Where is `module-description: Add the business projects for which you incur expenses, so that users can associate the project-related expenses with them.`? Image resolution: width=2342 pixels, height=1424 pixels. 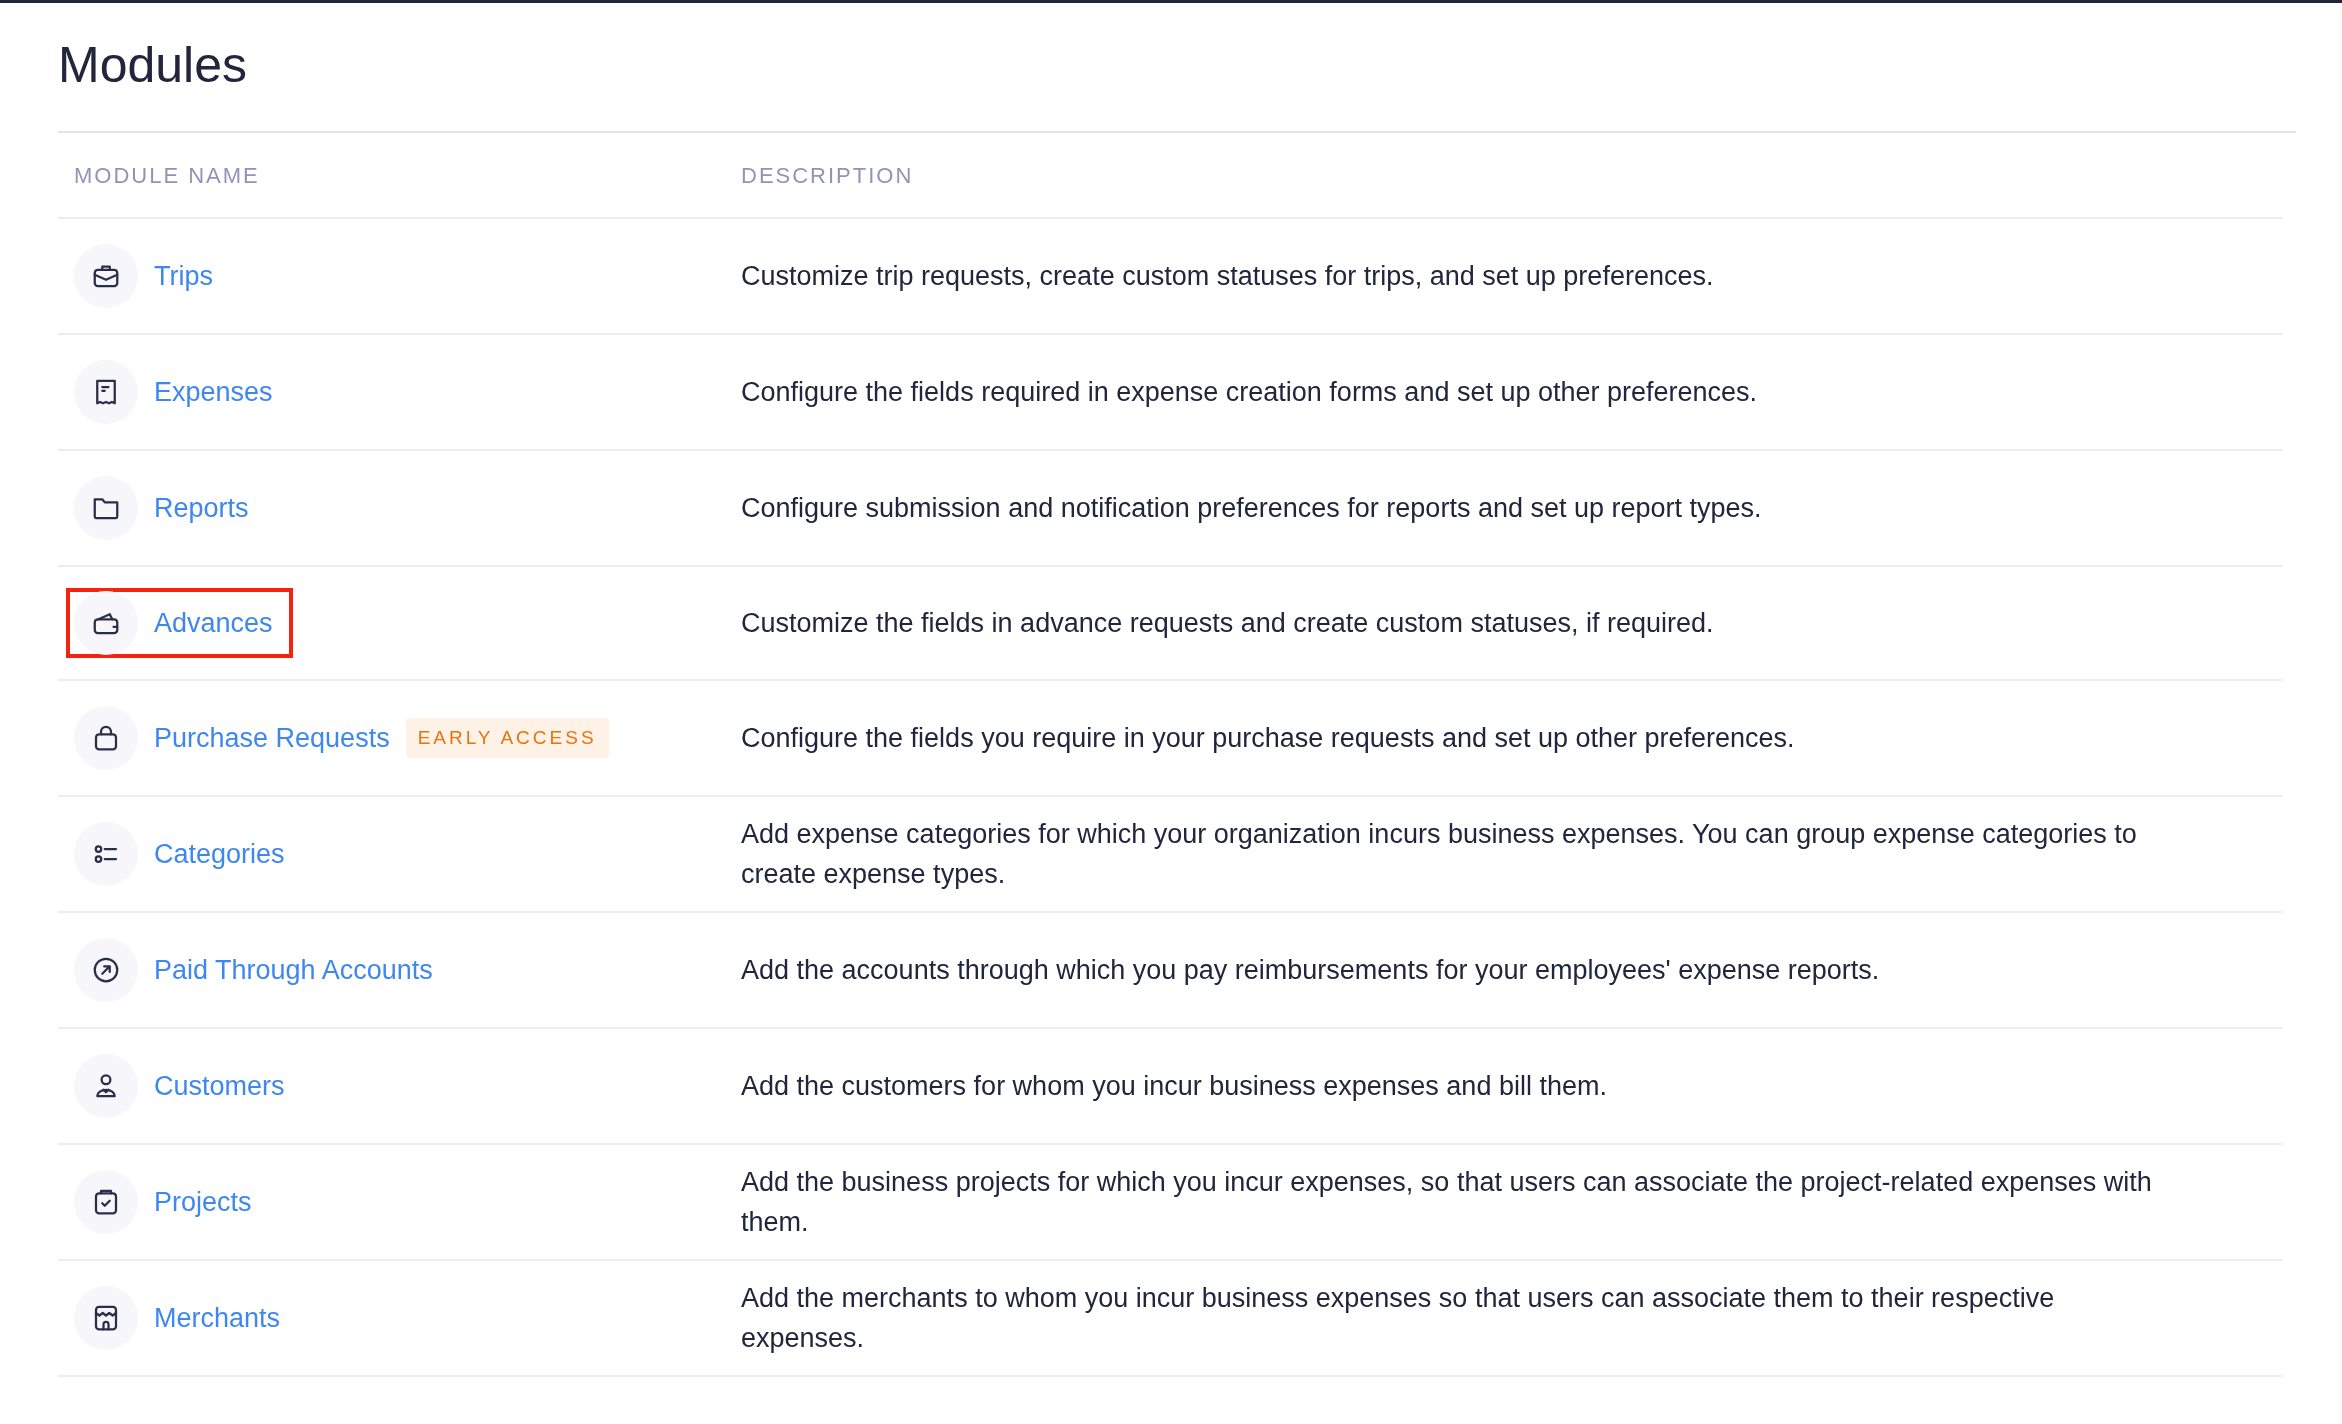 module-description: Add the business projects for which you incur expenses, so that users can associate the project-related expenses with them. is located at coordinates (1447, 1202).